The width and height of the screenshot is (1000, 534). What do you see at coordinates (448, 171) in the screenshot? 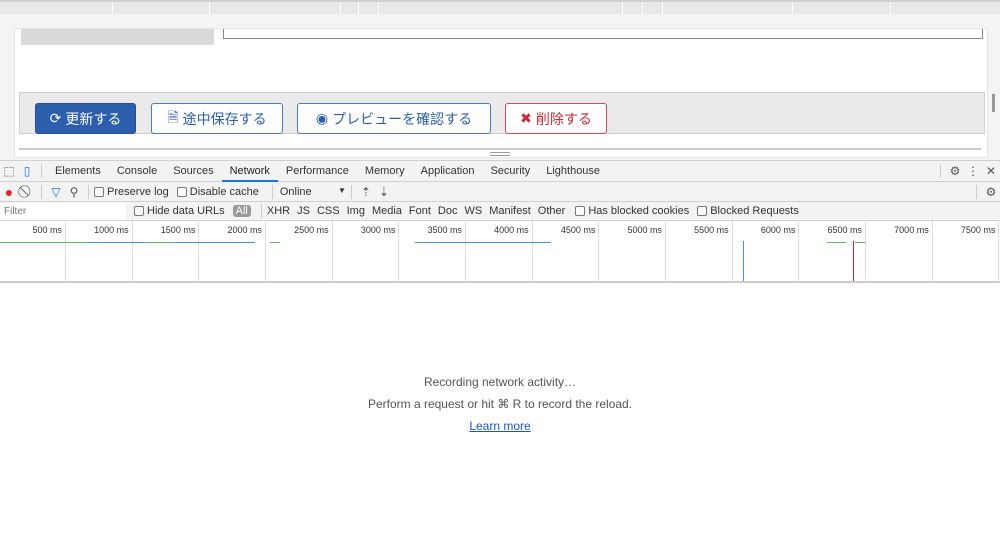
I see `tab-application: Application` at bounding box center [448, 171].